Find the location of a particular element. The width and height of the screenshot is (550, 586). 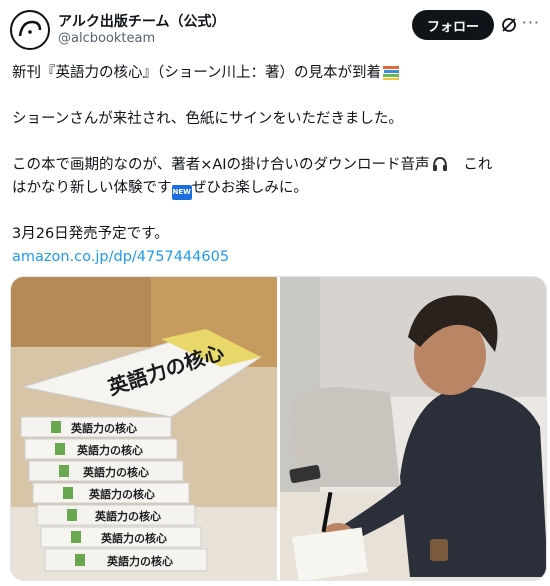

post-line-text: ぜひお楽しみに。 is located at coordinates (249, 188).